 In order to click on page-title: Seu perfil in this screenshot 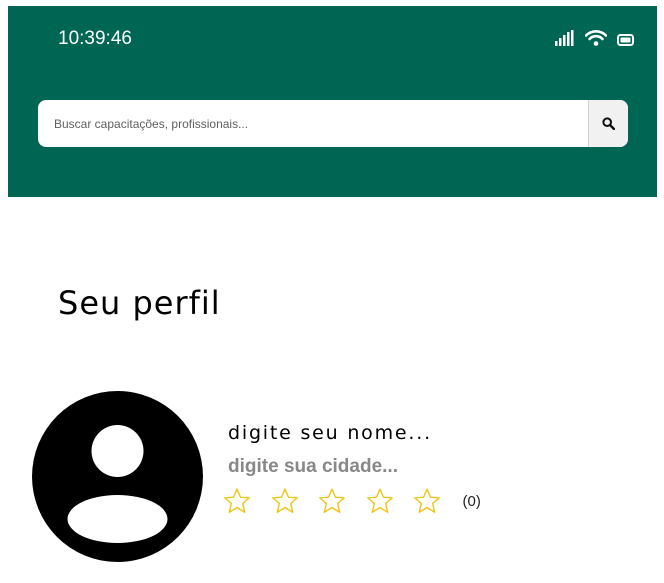, I will do `click(139, 303)`.